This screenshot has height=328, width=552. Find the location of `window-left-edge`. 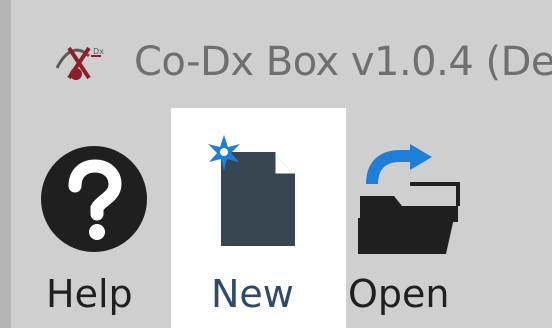

window-left-edge is located at coordinates (5, 164).